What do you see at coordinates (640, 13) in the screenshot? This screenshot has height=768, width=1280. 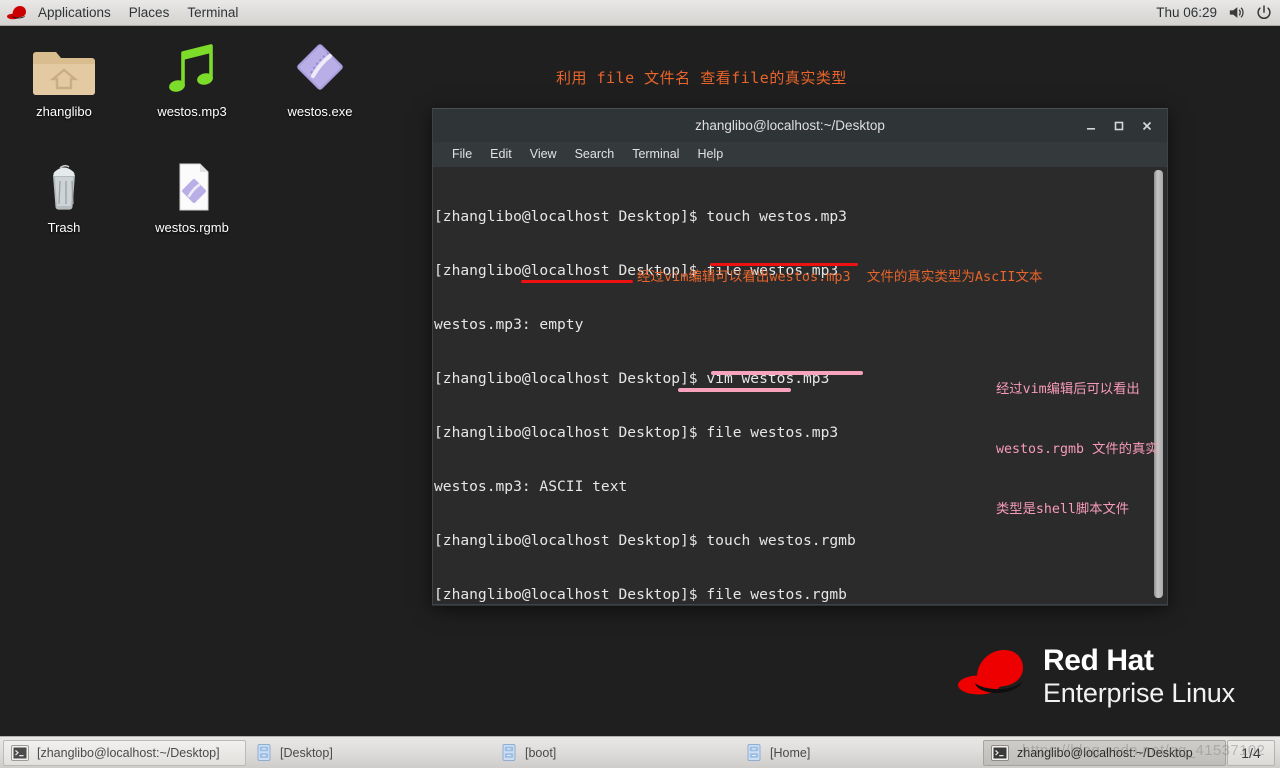 I see `top-panel: Applications Places Terminal Thu 06:29` at bounding box center [640, 13].